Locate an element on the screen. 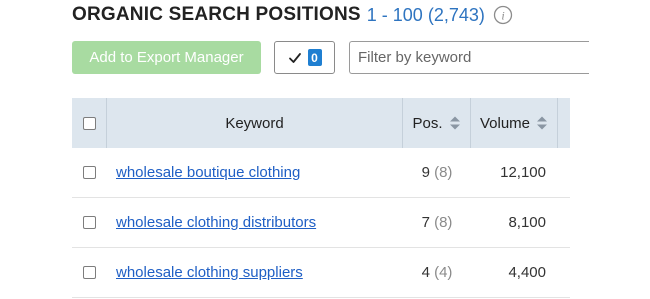 Image resolution: width=650 pixels, height=299 pixels. table-header: Keyword Pos. Volume is located at coordinates (321, 123).